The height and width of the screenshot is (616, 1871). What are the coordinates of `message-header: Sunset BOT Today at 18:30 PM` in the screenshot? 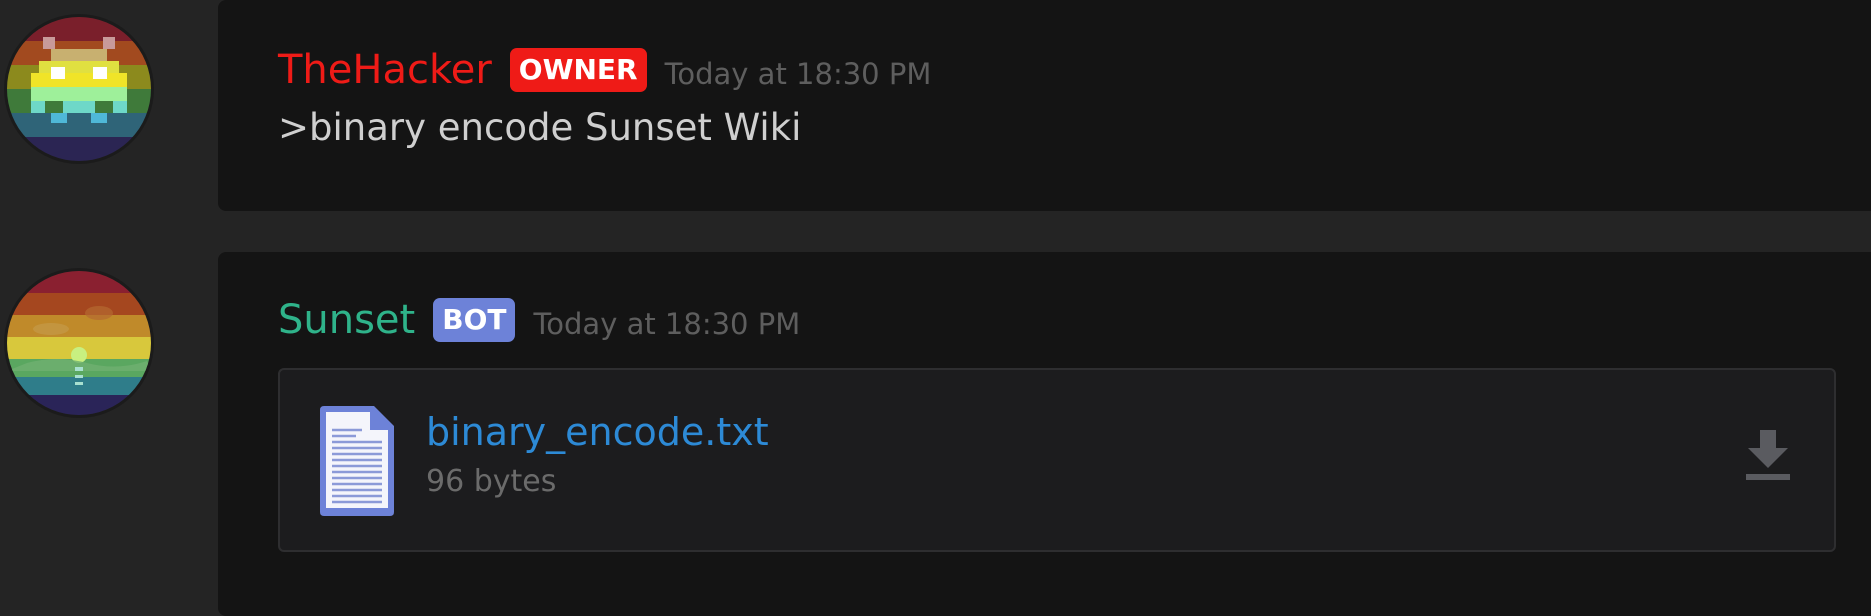 It's located at (539, 320).